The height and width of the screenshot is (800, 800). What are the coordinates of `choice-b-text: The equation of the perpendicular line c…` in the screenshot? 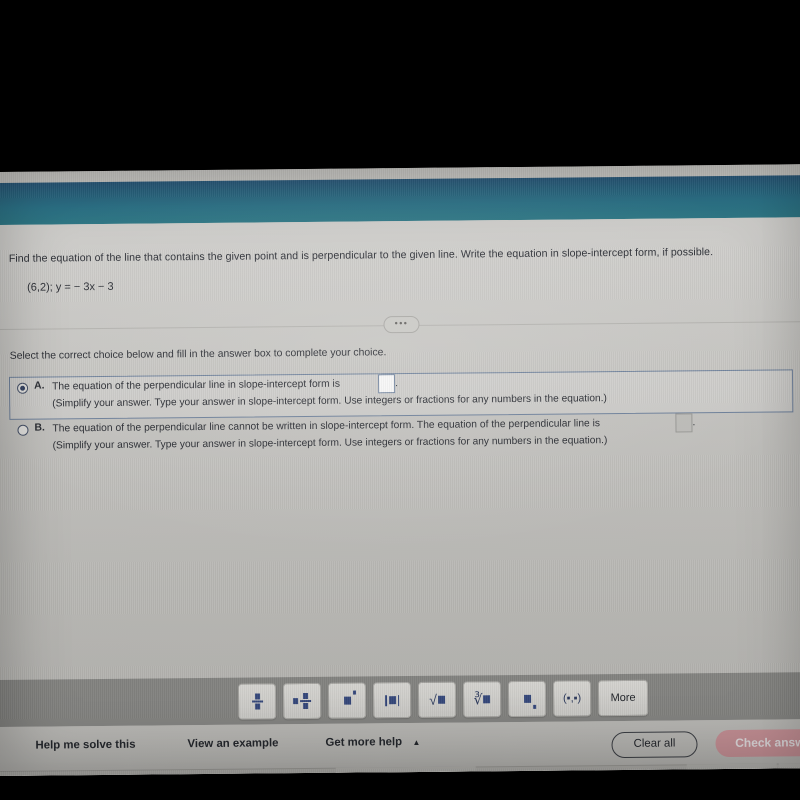 It's located at (326, 426).